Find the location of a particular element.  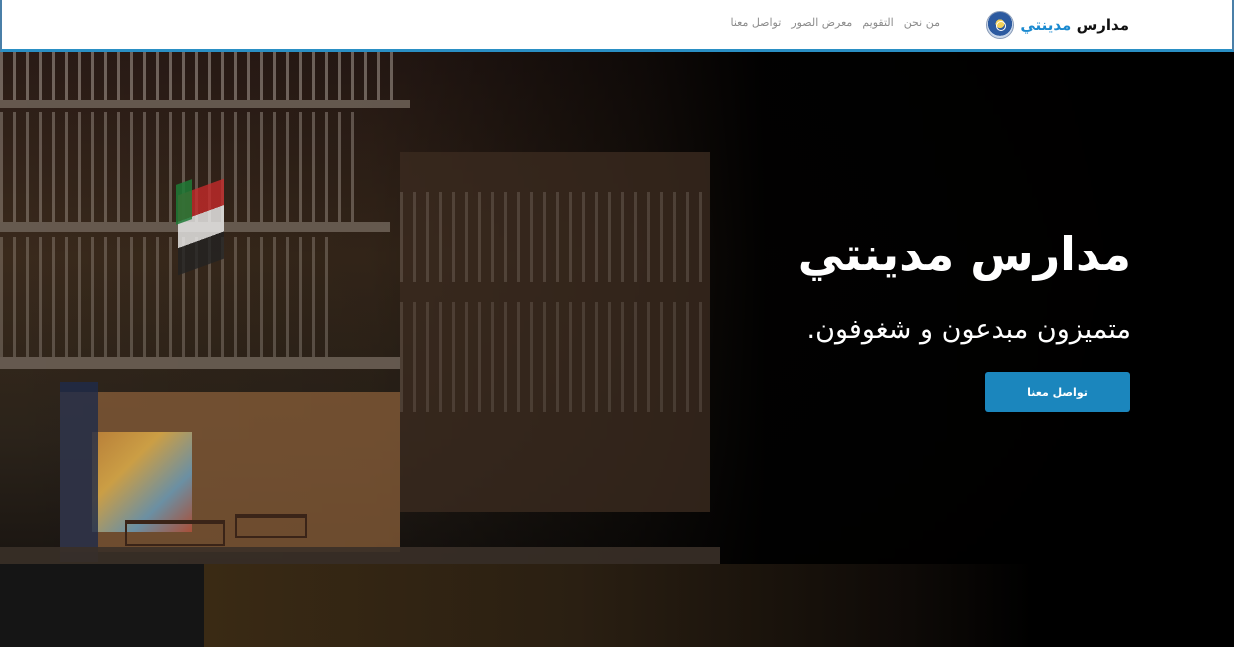

brand: مدارس مدينتي is located at coordinates (1057, 25).